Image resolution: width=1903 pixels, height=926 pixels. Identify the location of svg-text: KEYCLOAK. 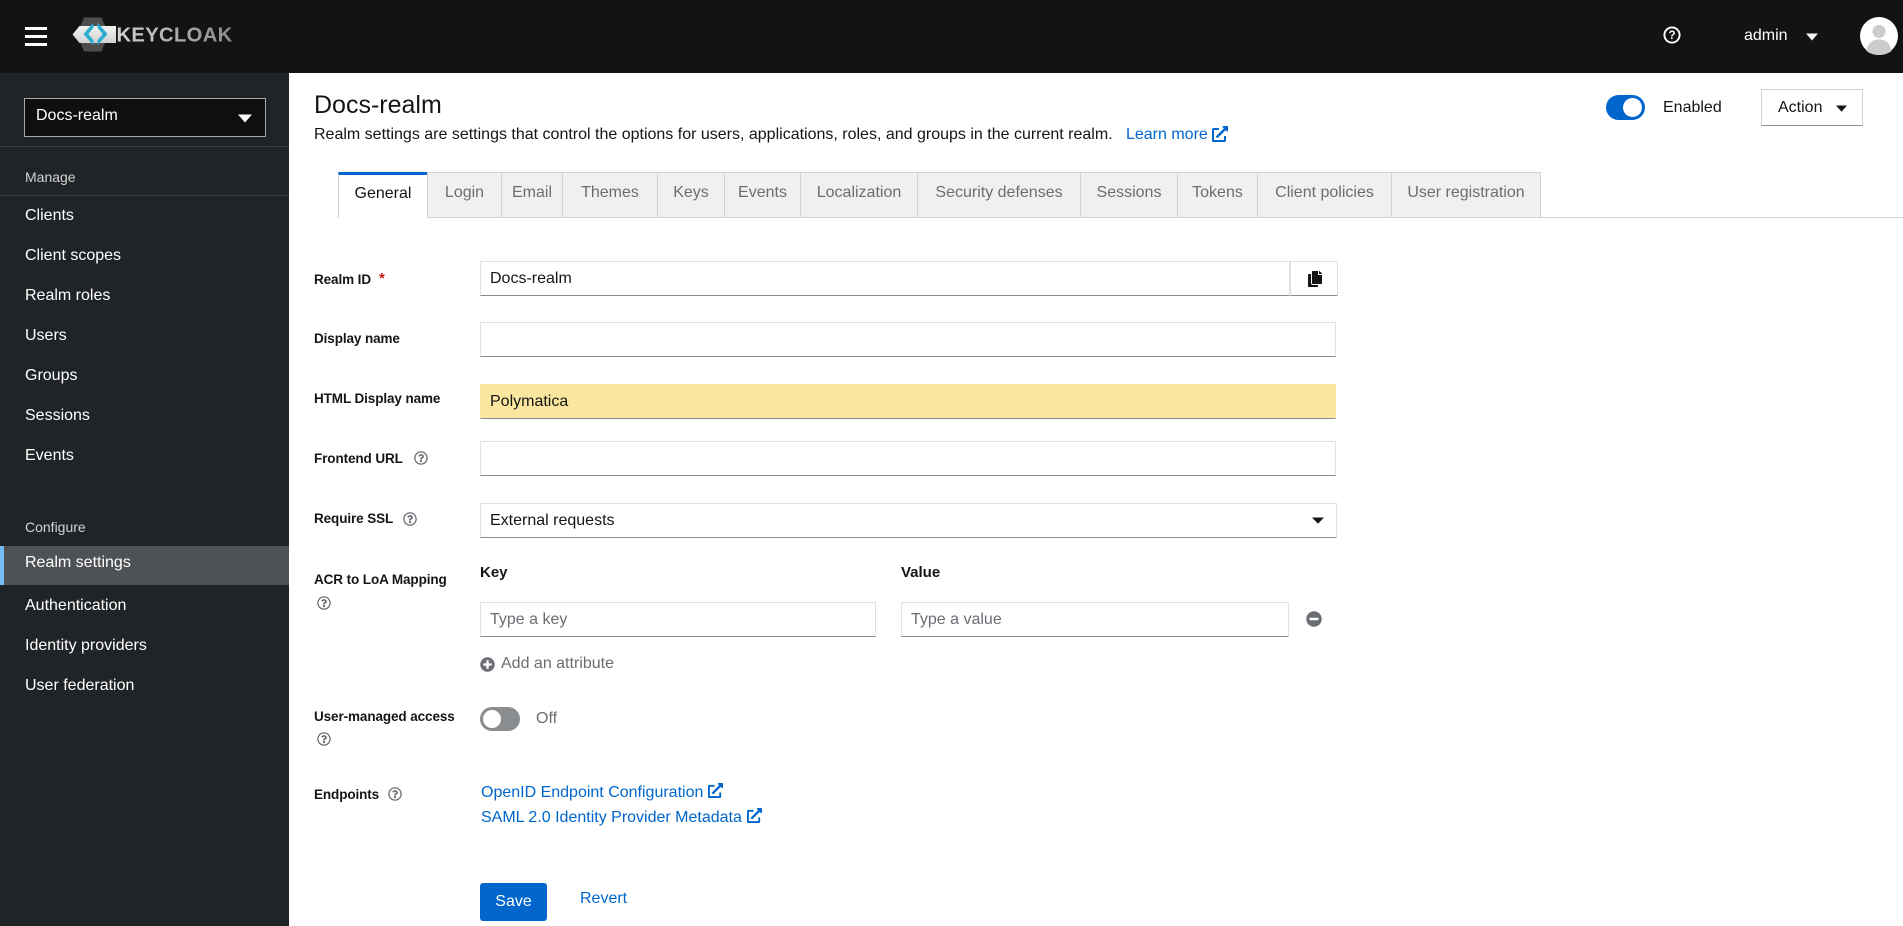
(175, 35).